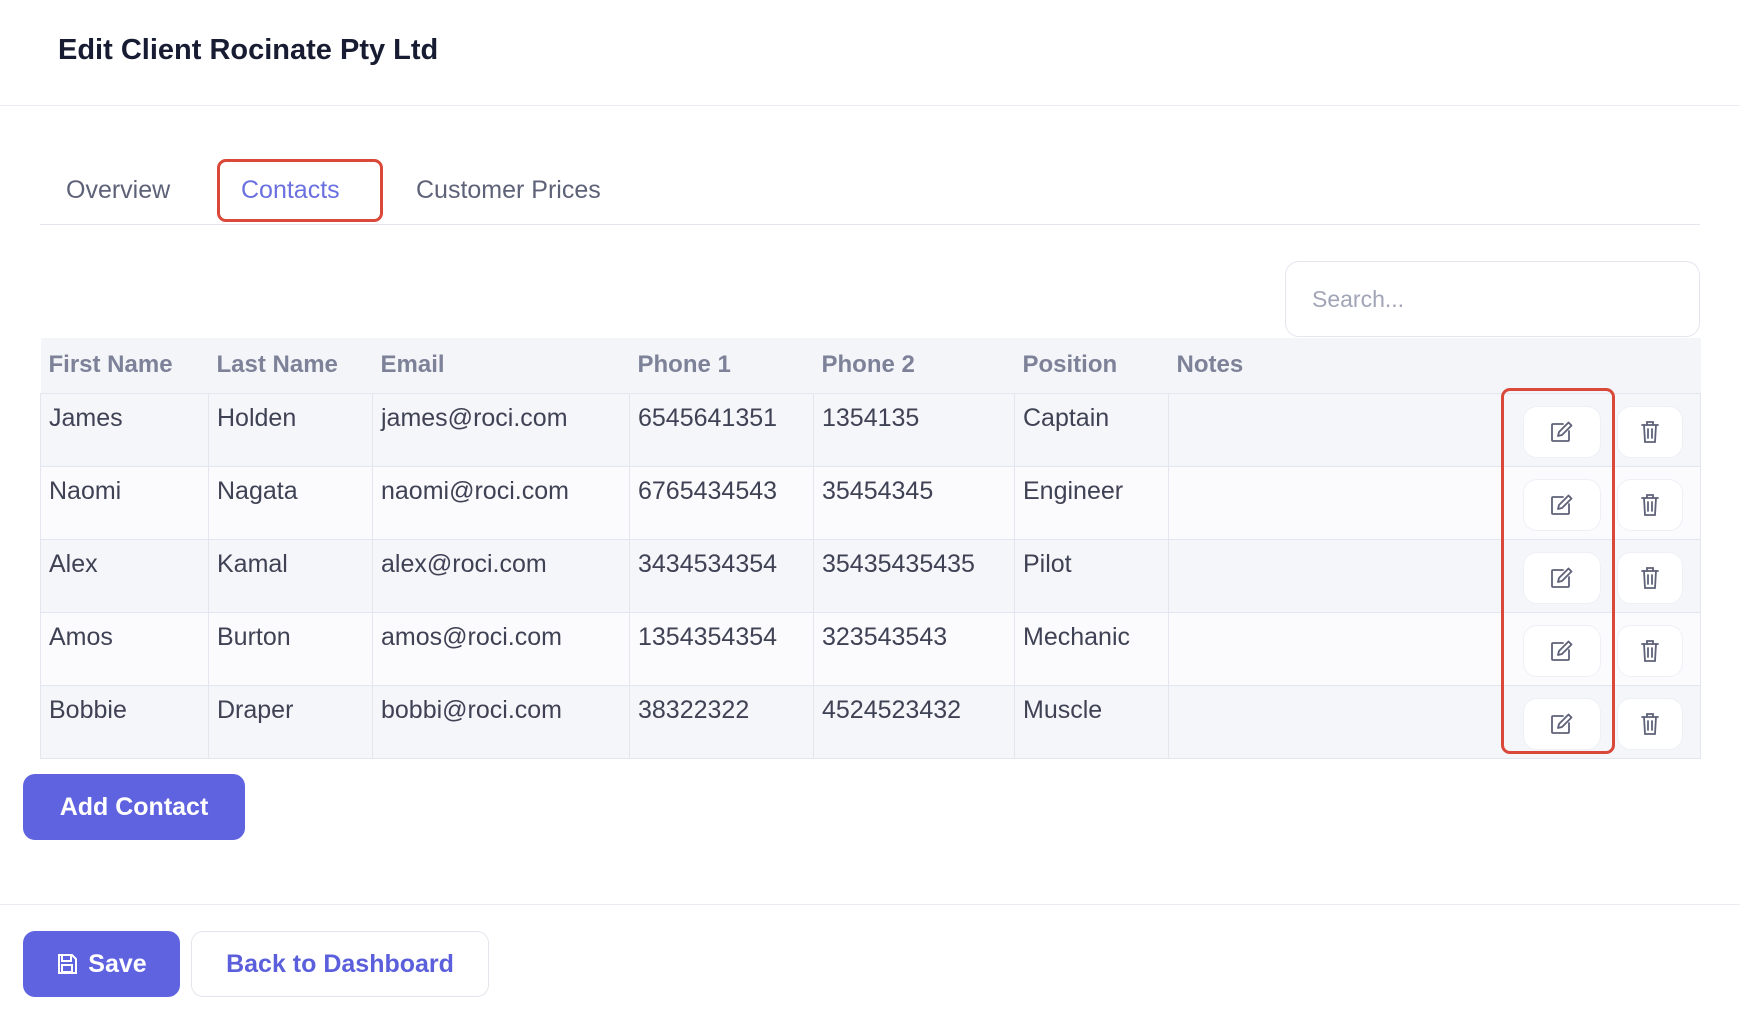 The height and width of the screenshot is (1019, 1740). I want to click on column-header-phone-2: Phone 2, so click(914, 366).